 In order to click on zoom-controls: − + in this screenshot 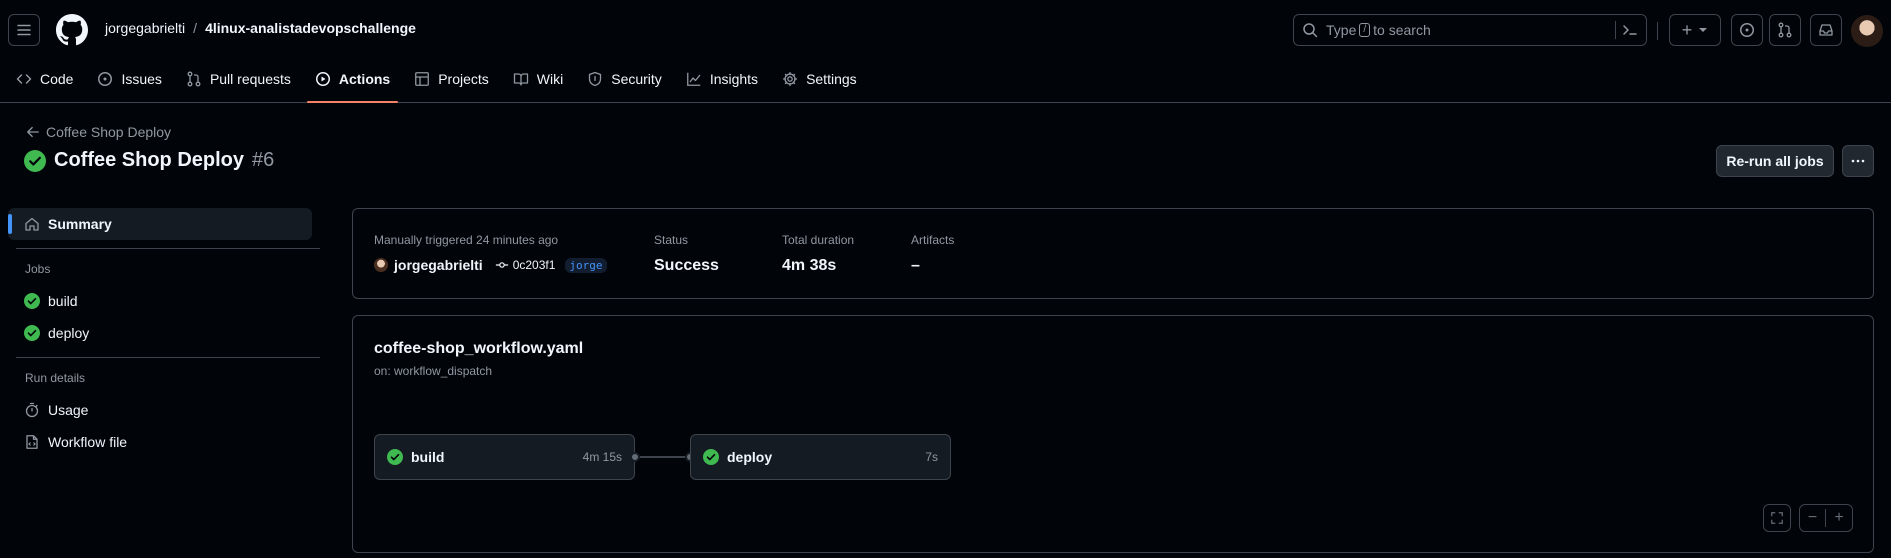, I will do `click(1826, 518)`.